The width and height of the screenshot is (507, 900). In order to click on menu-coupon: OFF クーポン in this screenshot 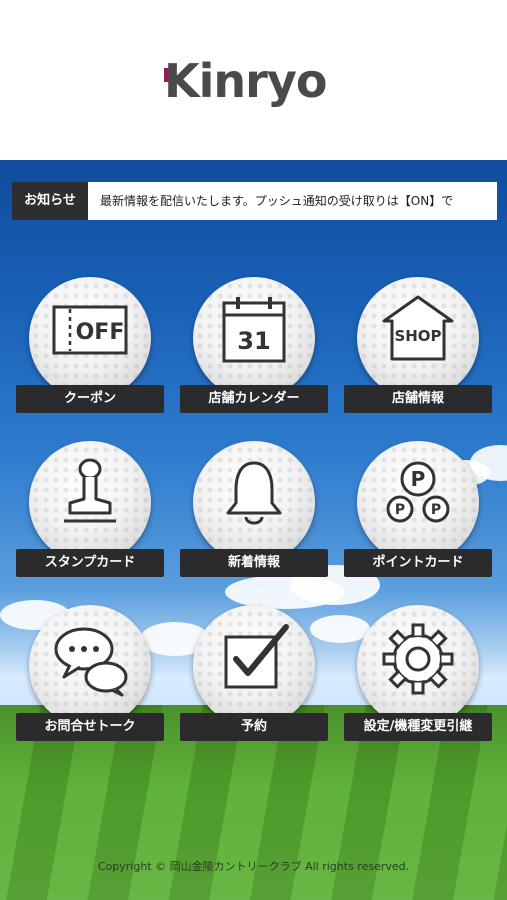, I will do `click(90, 348)`.